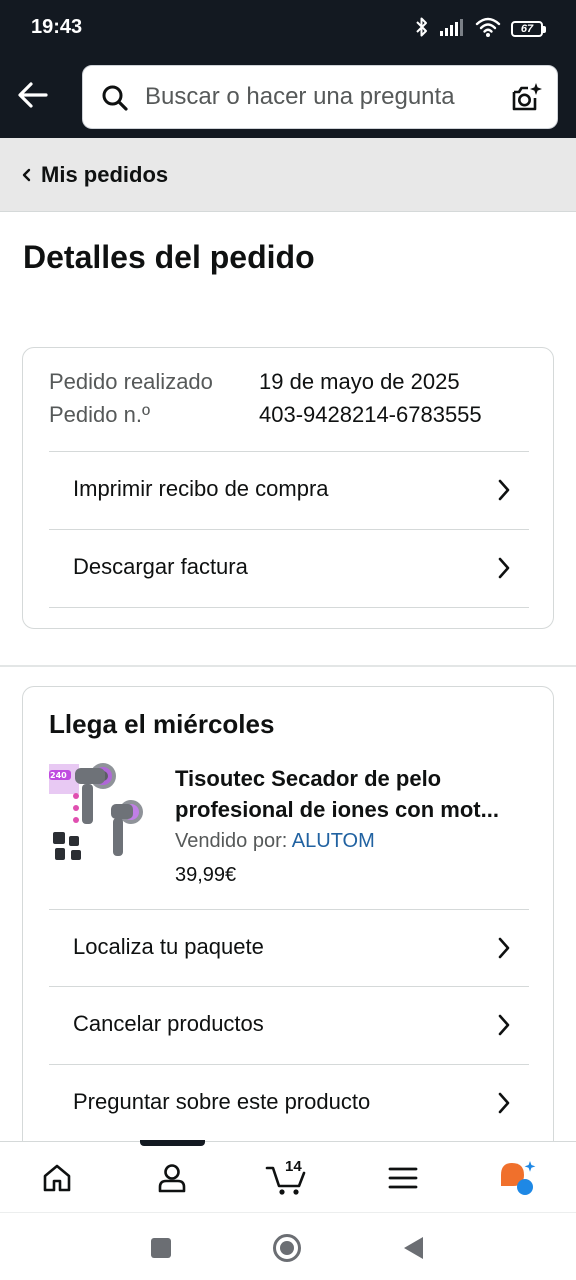  What do you see at coordinates (293, 1166) in the screenshot?
I see `cart-count: 14` at bounding box center [293, 1166].